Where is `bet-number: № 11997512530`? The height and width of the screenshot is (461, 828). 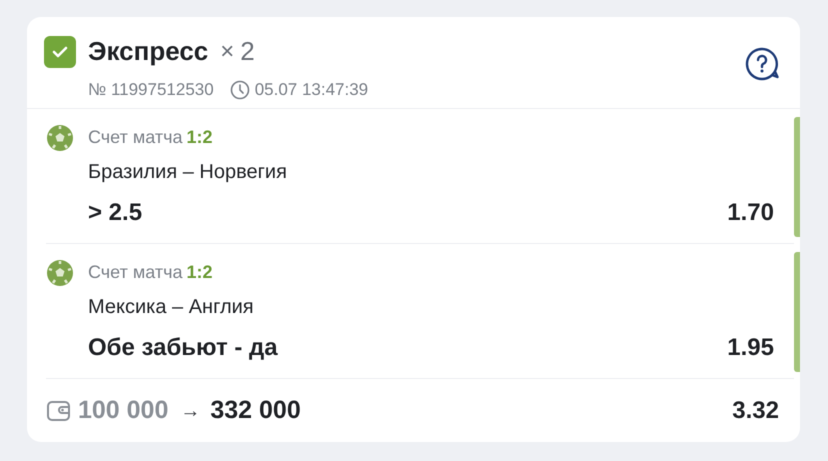
bet-number: № 11997512530 is located at coordinates (151, 90).